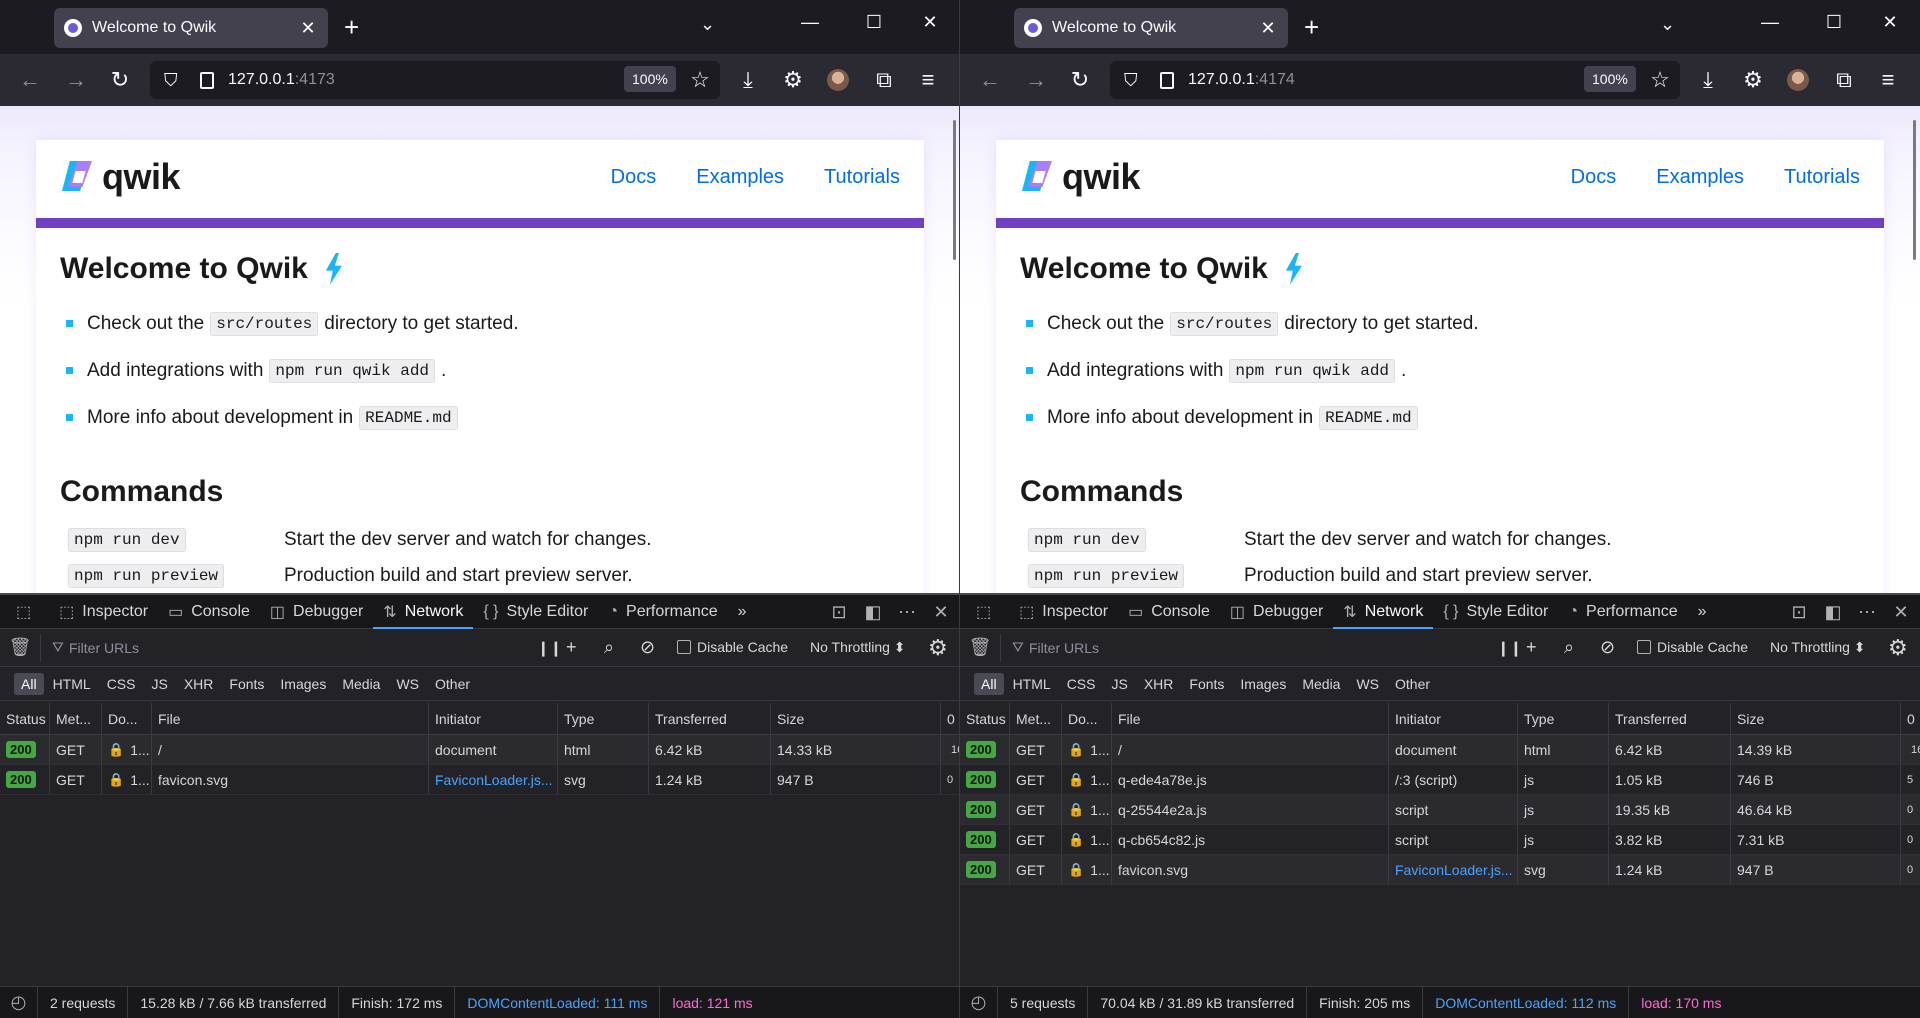 The image size is (1920, 1018). What do you see at coordinates (950, 718) in the screenshot?
I see `column-header: 0` at bounding box center [950, 718].